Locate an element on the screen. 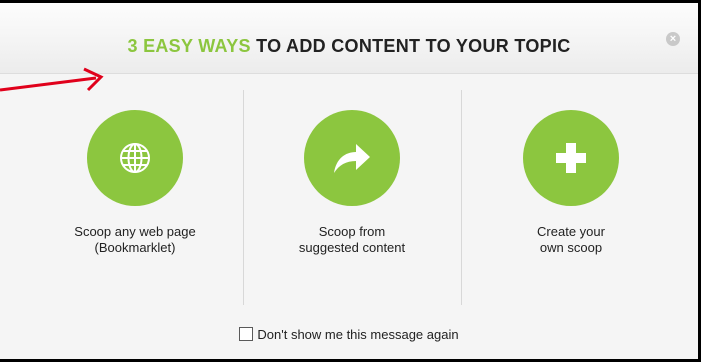 The height and width of the screenshot is (362, 701). plus-icon is located at coordinates (571, 158).